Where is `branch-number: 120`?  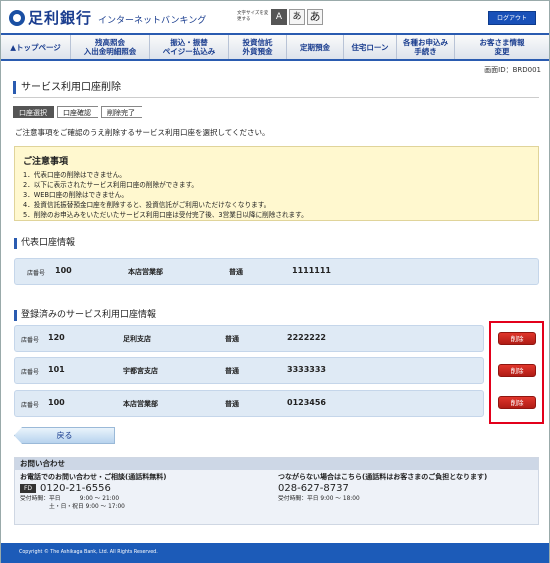 branch-number: 120 is located at coordinates (56, 337).